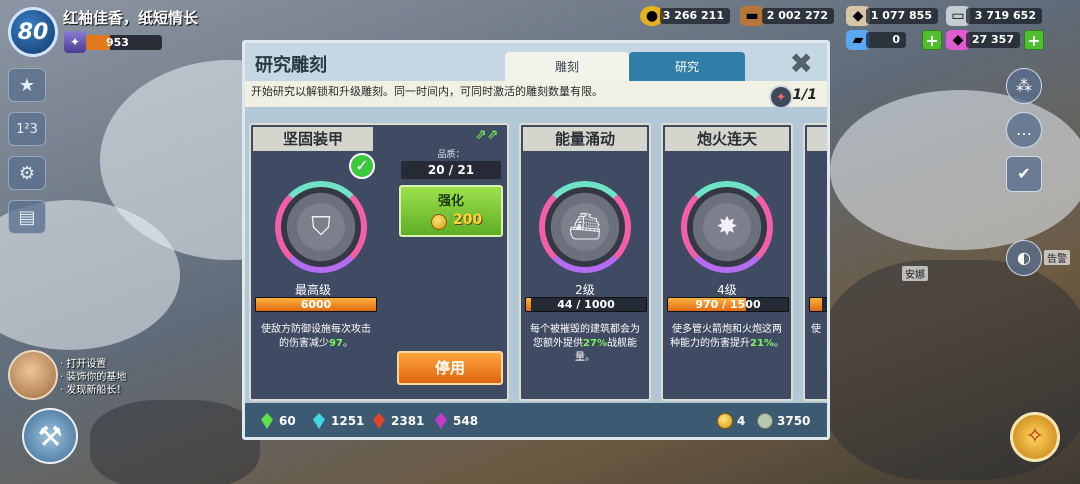 The image size is (1080, 484). Describe the element at coordinates (794, 421) in the screenshot. I see `power-stone-count: 3750` at that location.